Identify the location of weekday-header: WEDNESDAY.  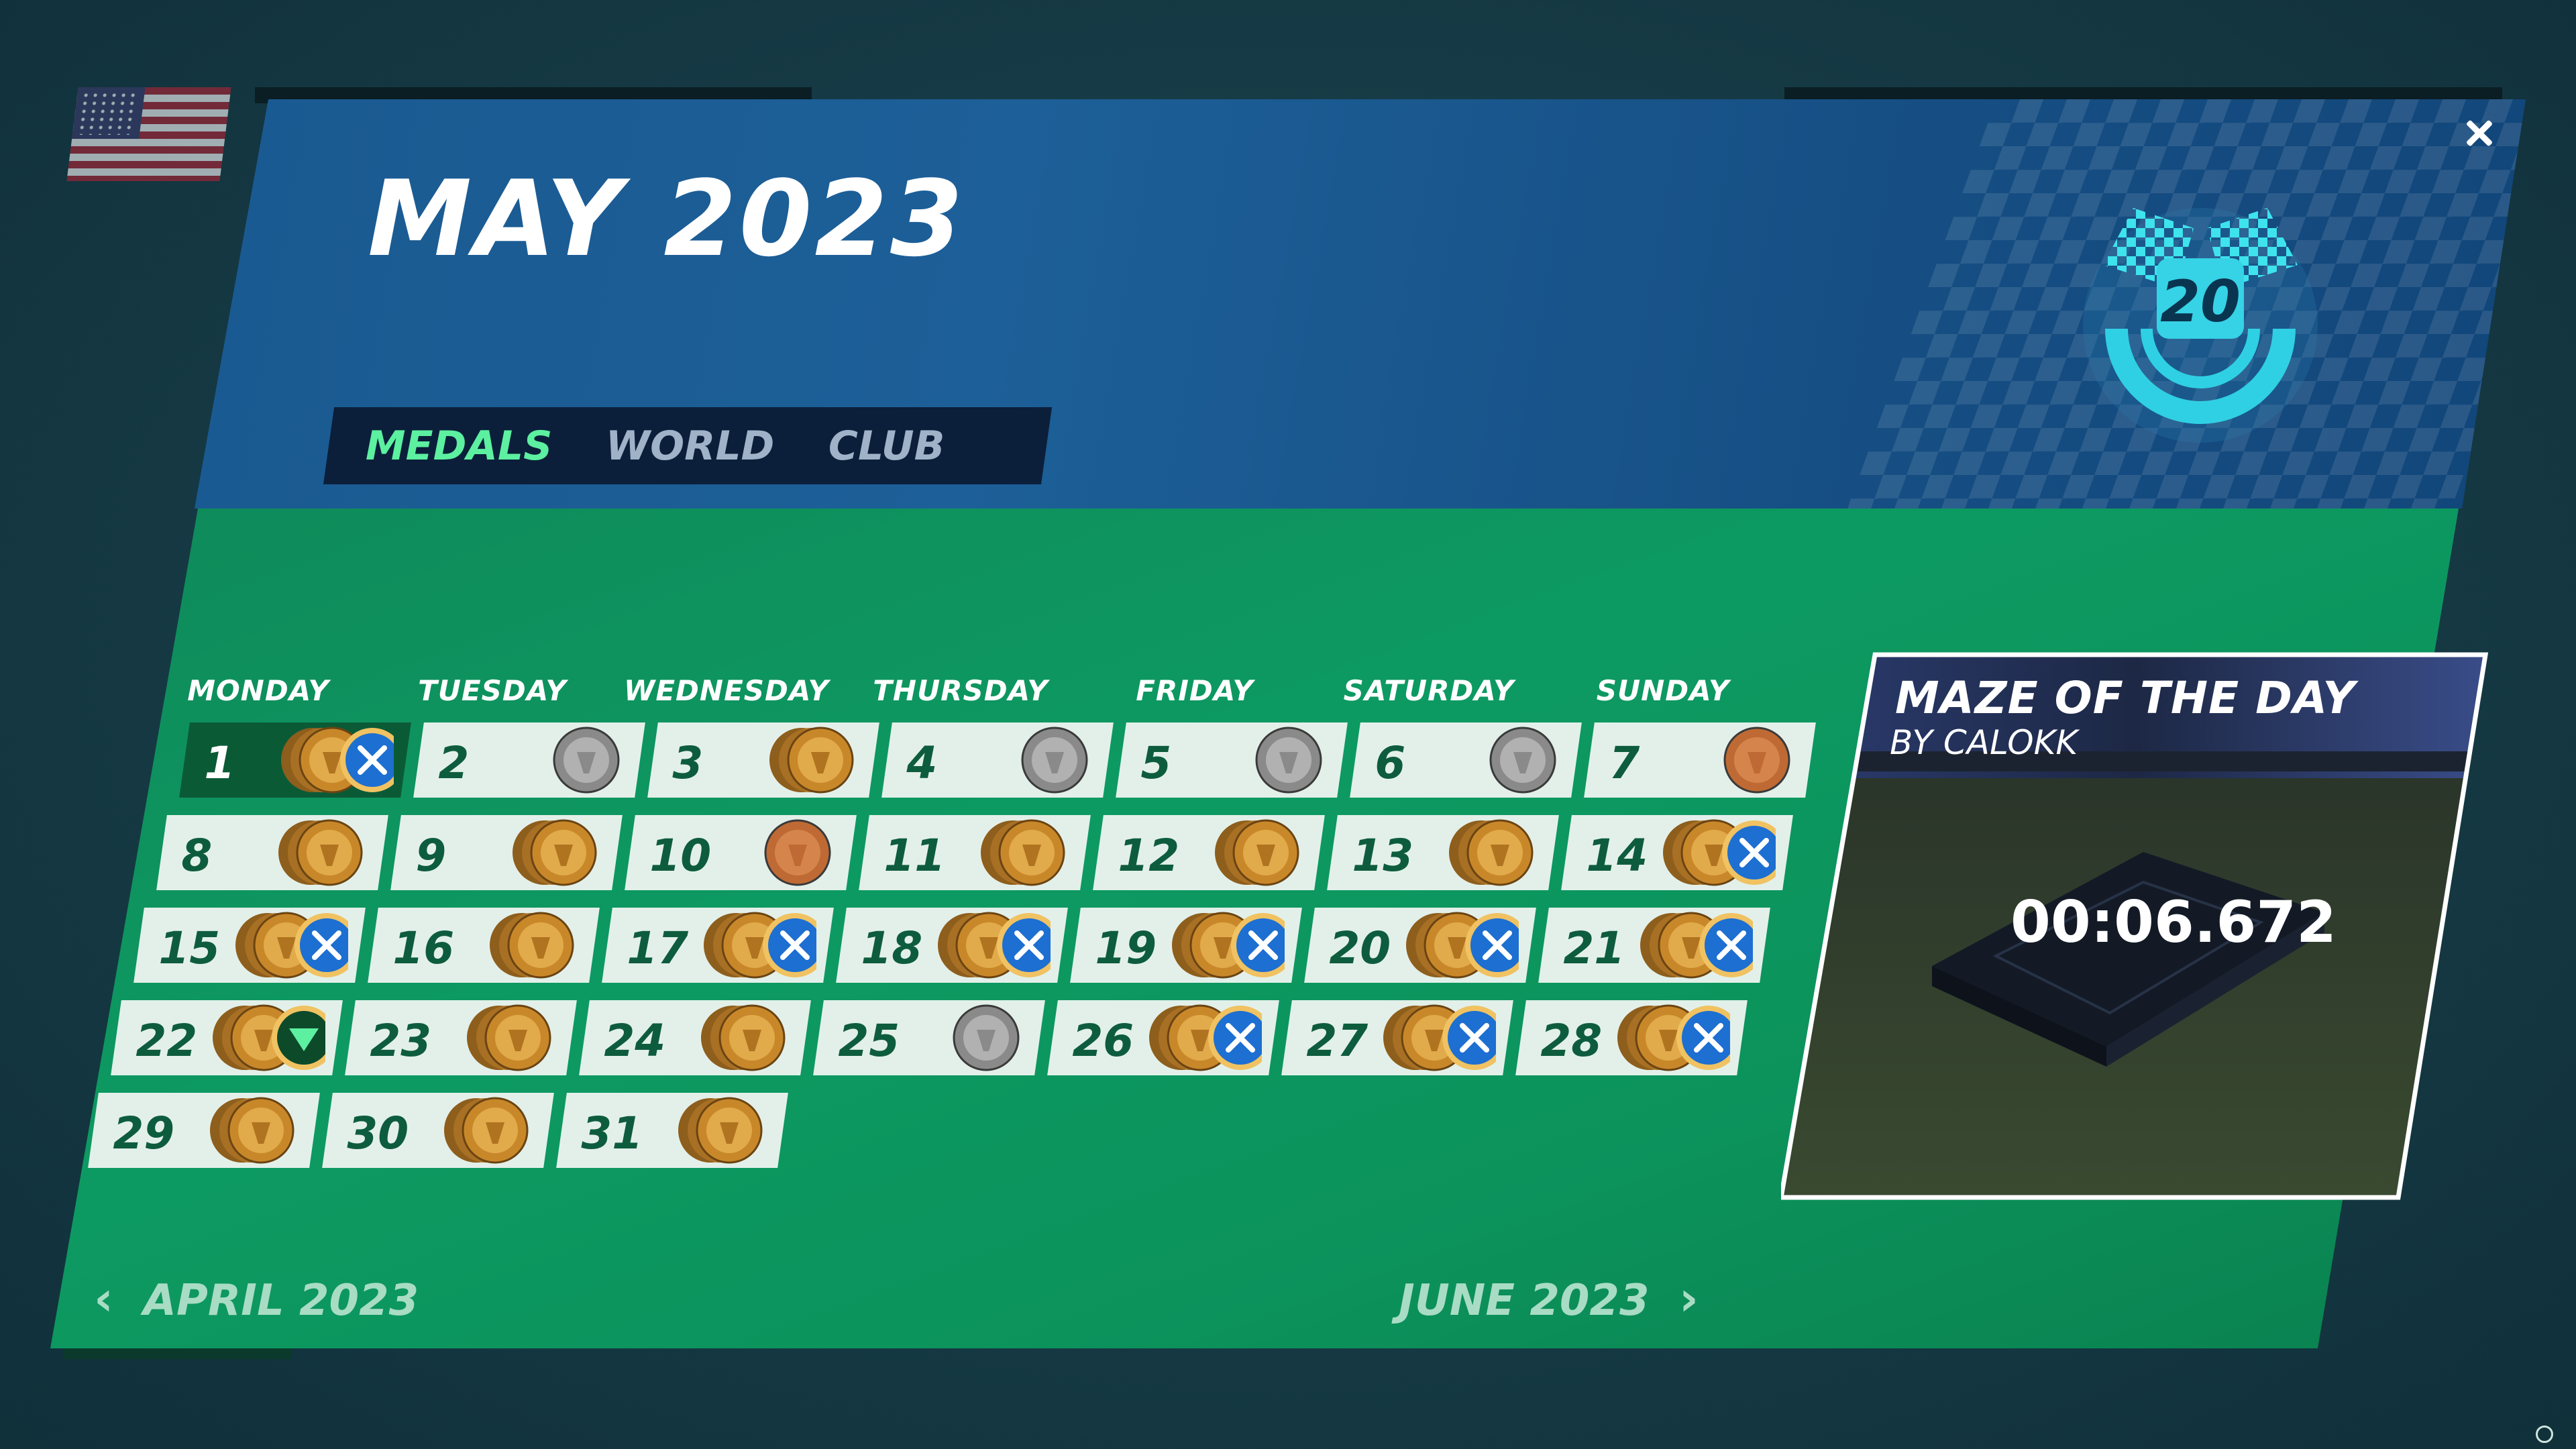
(726, 690).